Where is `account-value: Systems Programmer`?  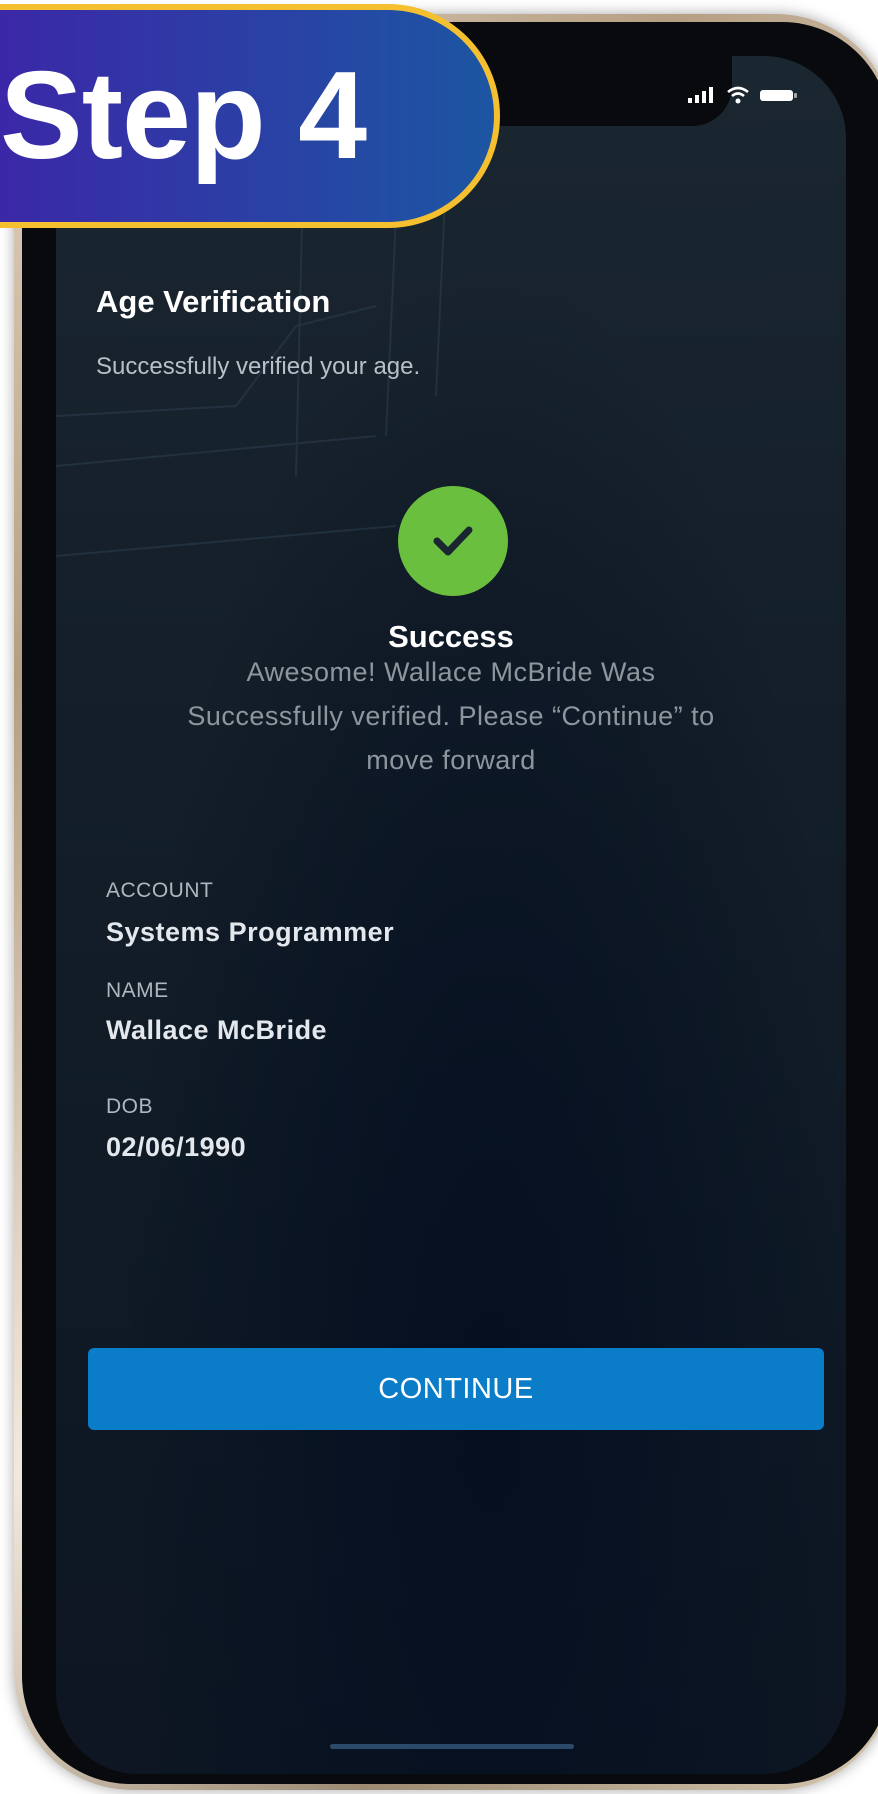
account-value: Systems Programmer is located at coordinates (250, 932).